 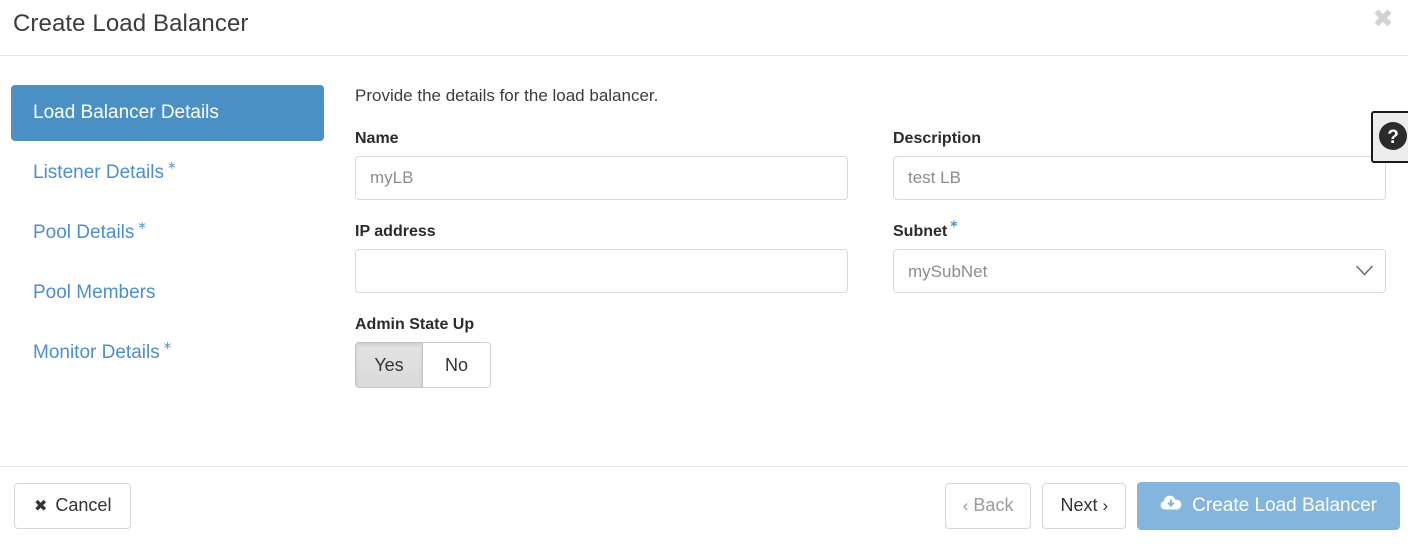 I want to click on cloud-download-icon, so click(x=1171, y=505).